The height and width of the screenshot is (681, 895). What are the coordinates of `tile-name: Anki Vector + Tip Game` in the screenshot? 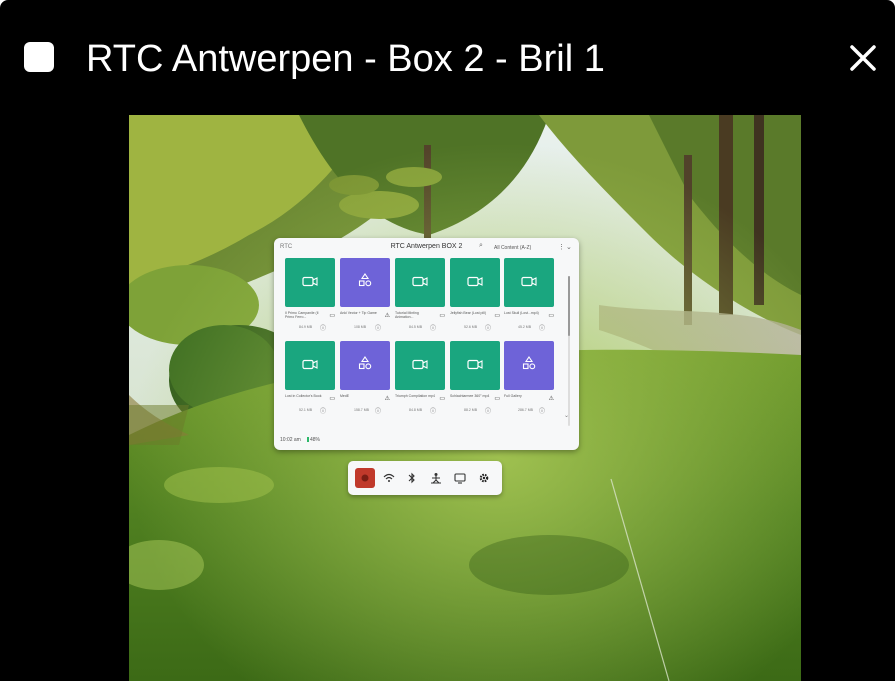 It's located at (358, 313).